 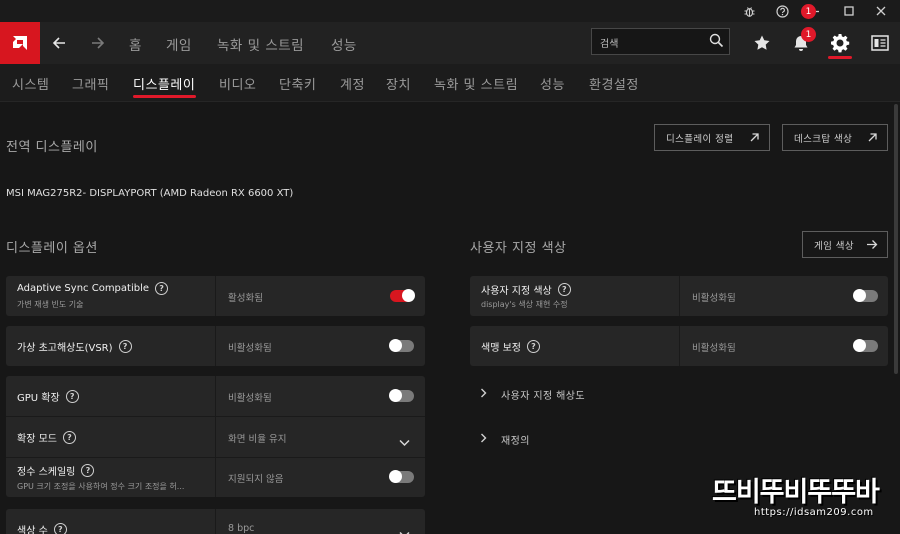 I want to click on nav-gaming: 게임, so click(x=179, y=44).